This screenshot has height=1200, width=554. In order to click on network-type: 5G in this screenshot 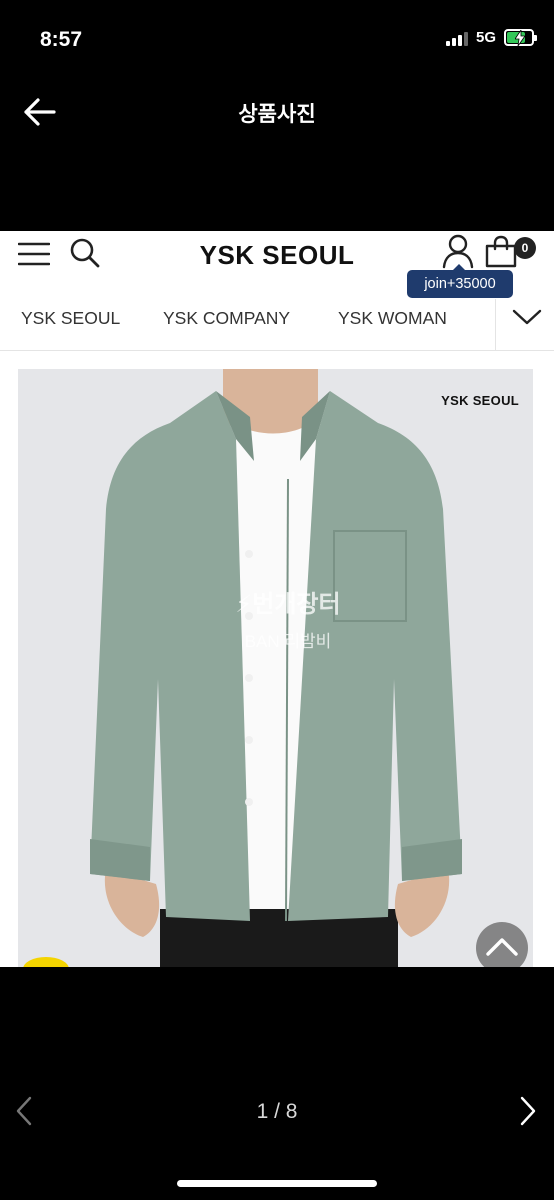, I will do `click(485, 37)`.